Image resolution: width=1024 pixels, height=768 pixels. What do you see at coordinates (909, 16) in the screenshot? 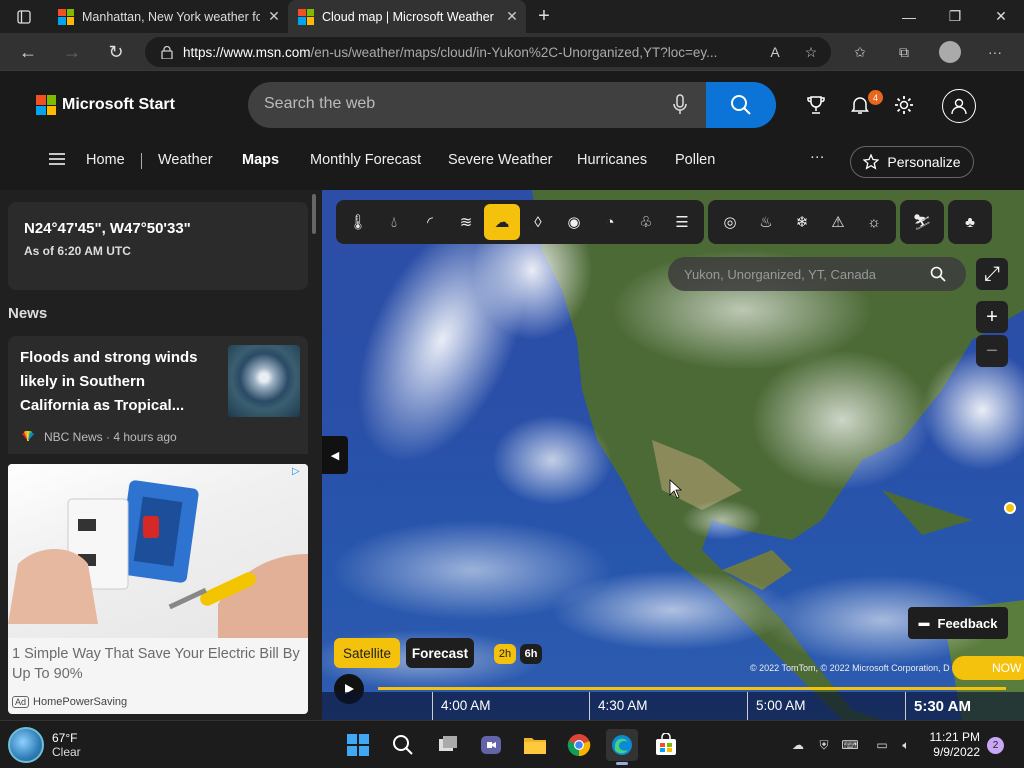
I see `minimize-icon: —` at bounding box center [909, 16].